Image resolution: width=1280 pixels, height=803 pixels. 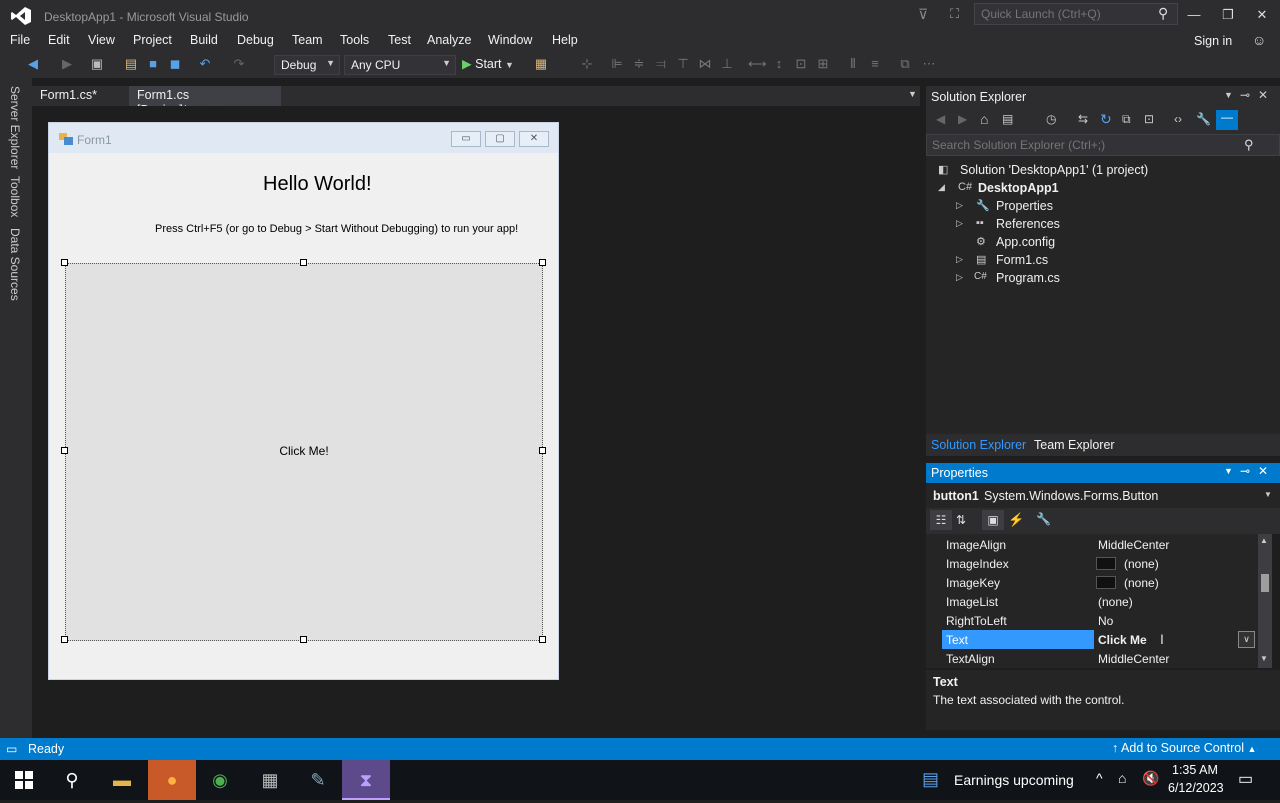 I want to click on size-to-grid-icon: ⊡, so click(x=801, y=64).